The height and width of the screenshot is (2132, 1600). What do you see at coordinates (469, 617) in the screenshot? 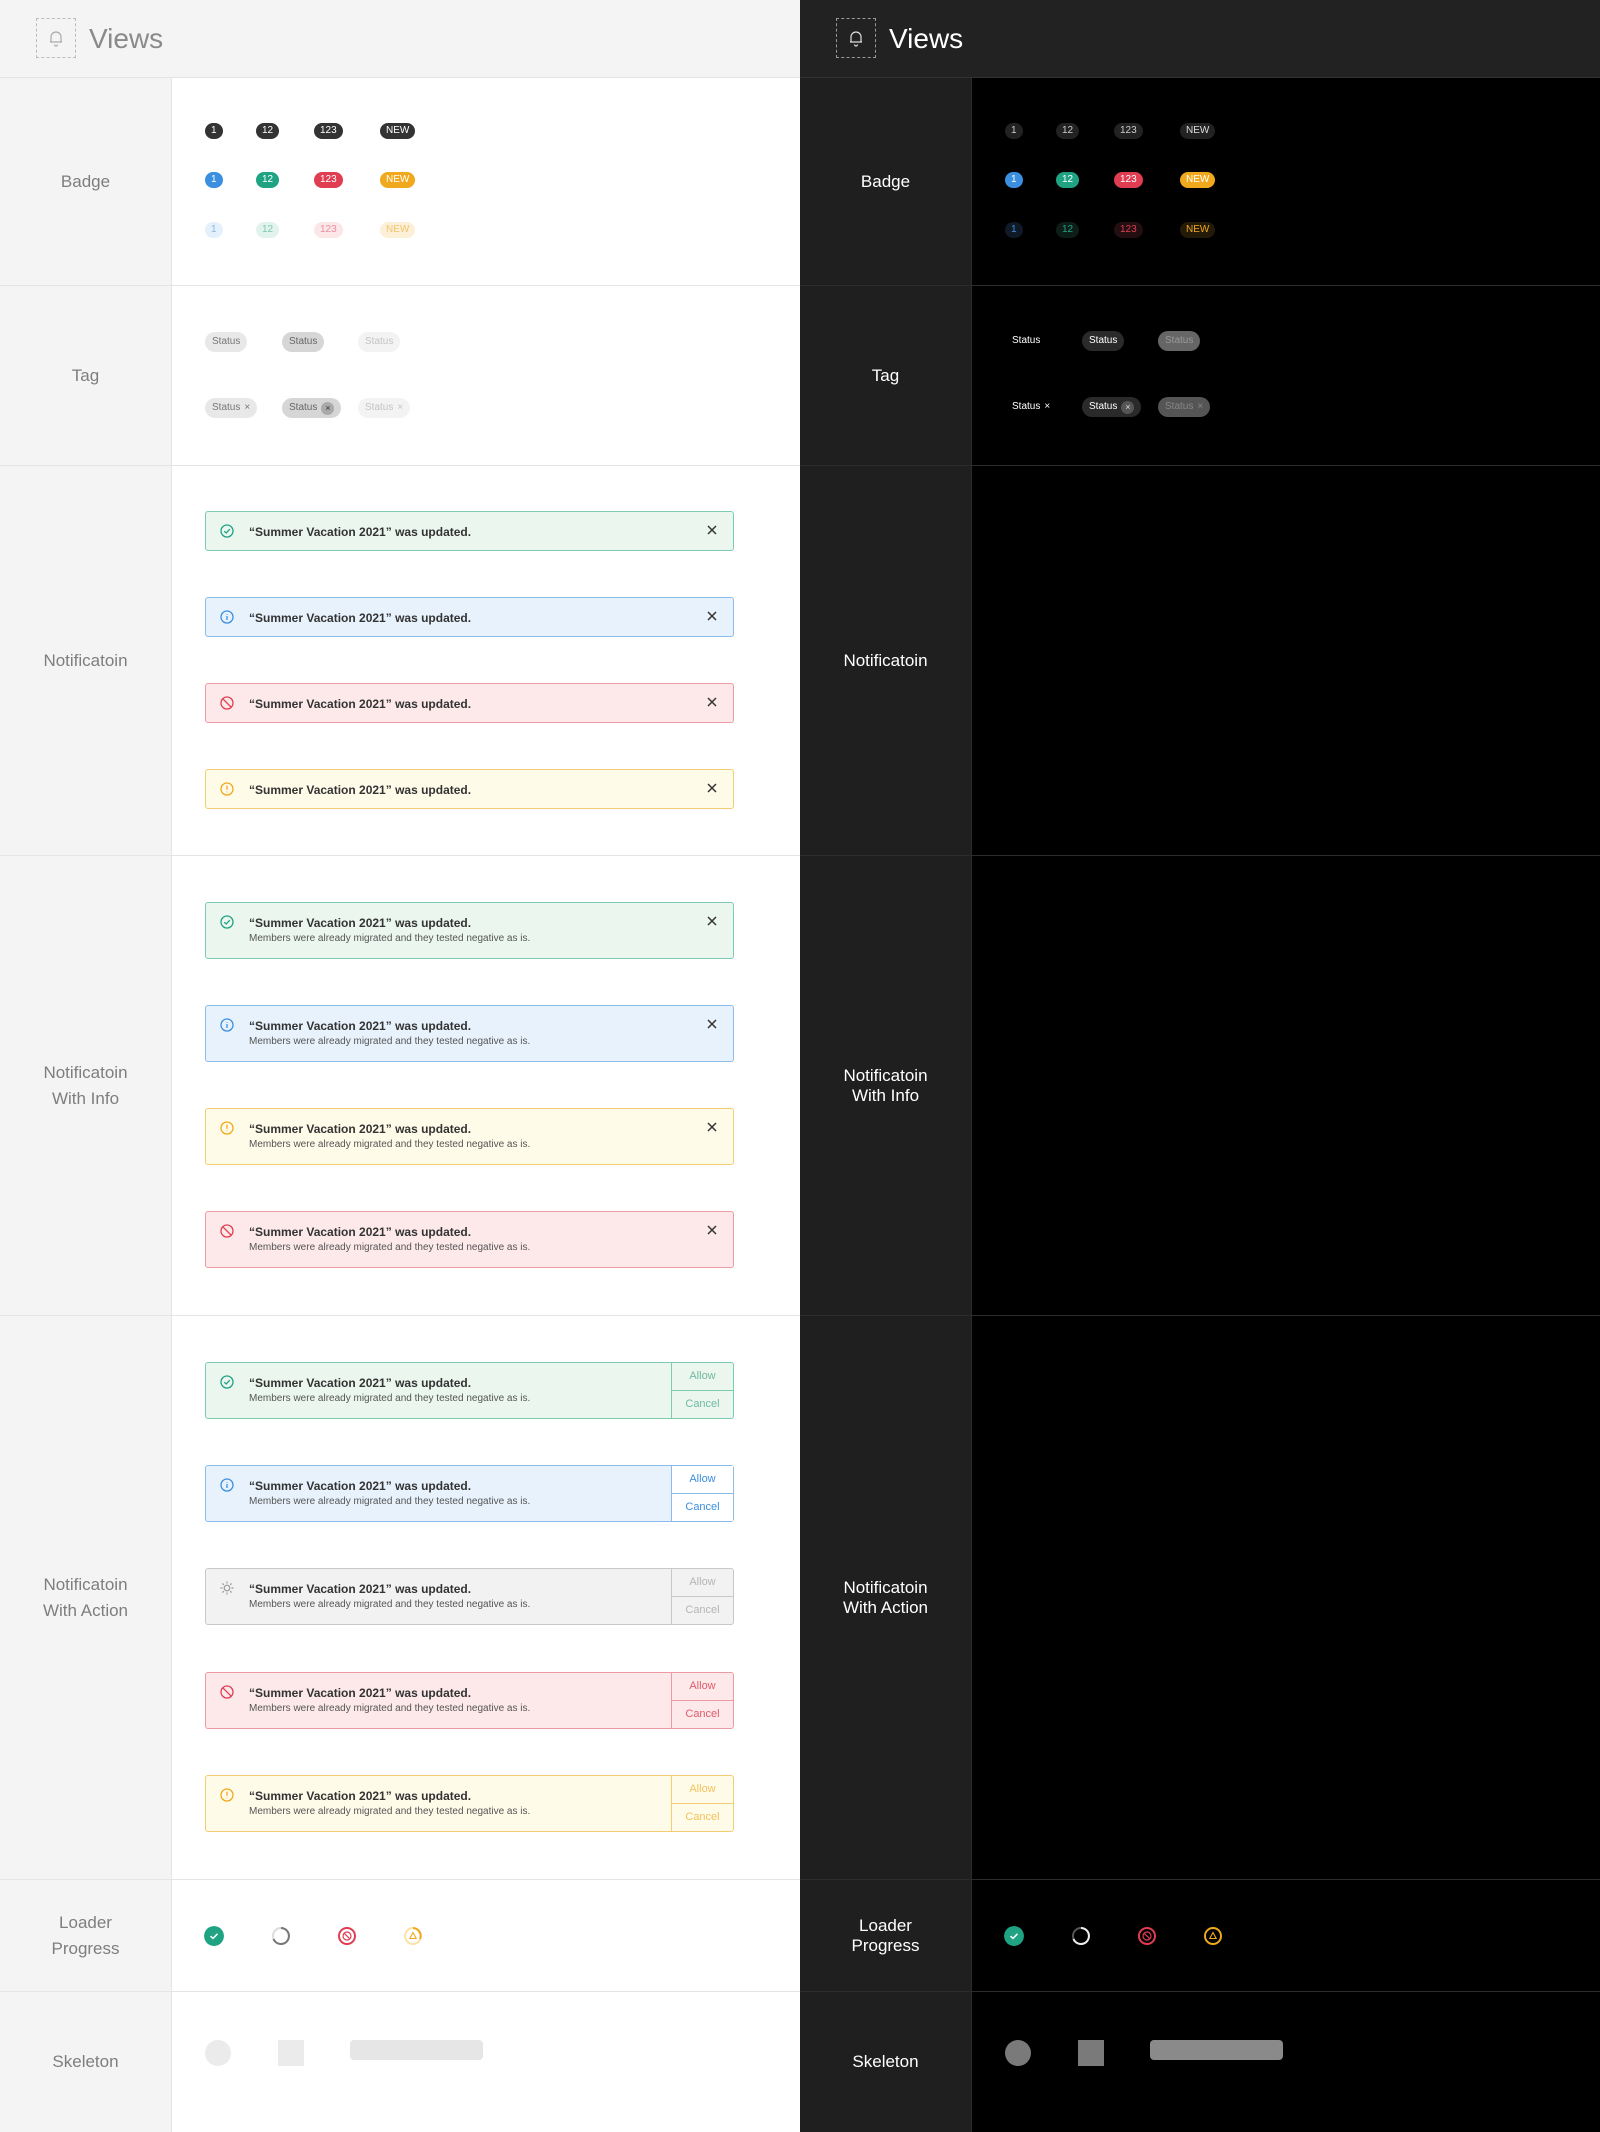
I see `notification-info: “Summer Vacation 2021” was updated.` at bounding box center [469, 617].